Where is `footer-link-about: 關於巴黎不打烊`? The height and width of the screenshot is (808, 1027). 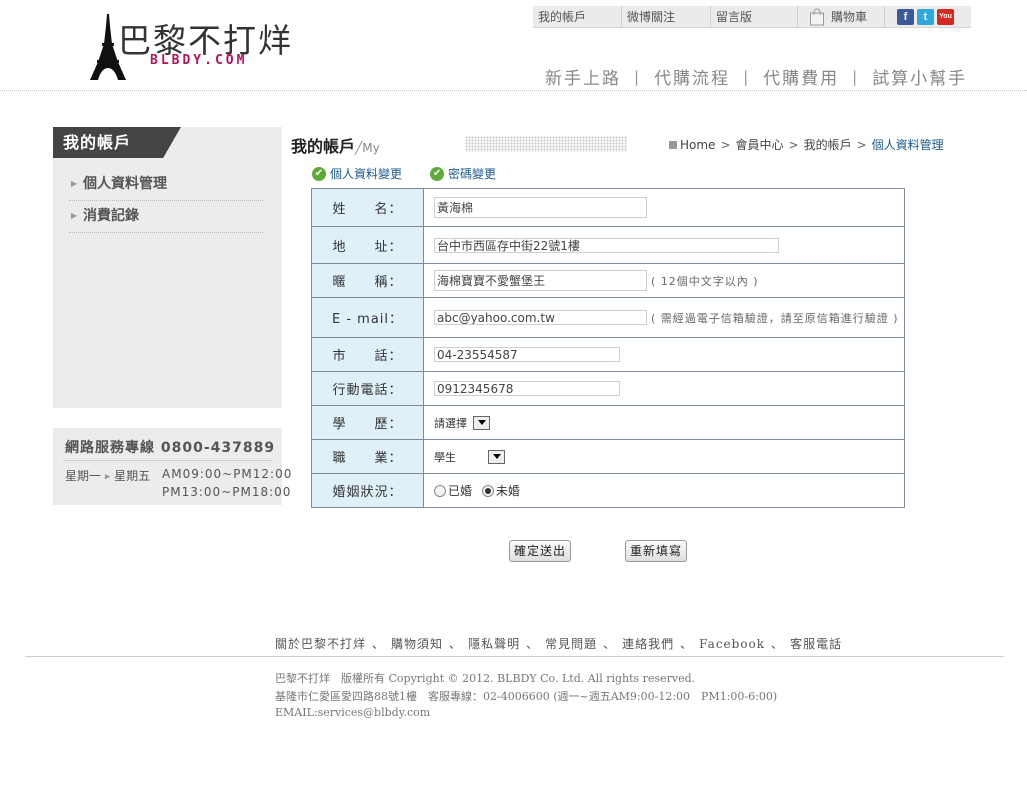 footer-link-about: 關於巴黎不打烊 is located at coordinates (320, 644).